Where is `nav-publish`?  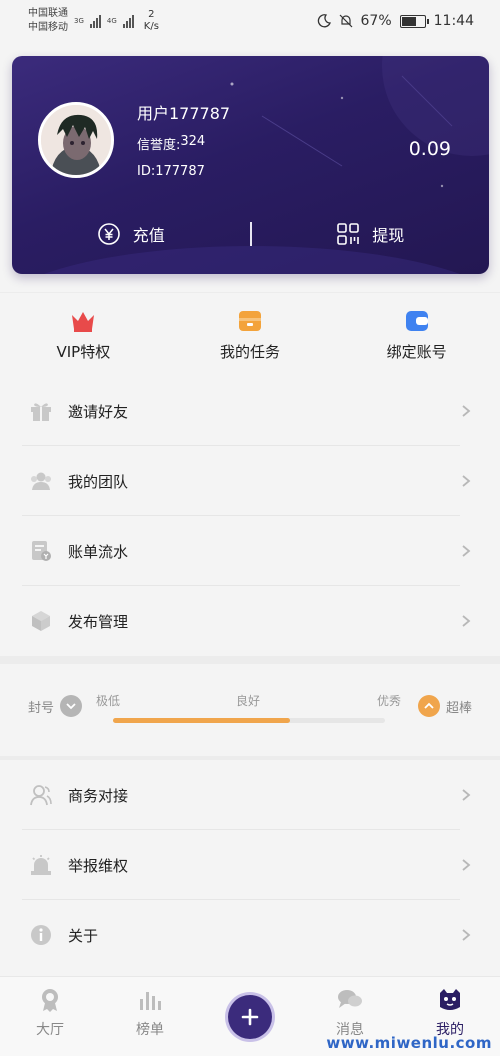
nav-publish is located at coordinates (250, 1016).